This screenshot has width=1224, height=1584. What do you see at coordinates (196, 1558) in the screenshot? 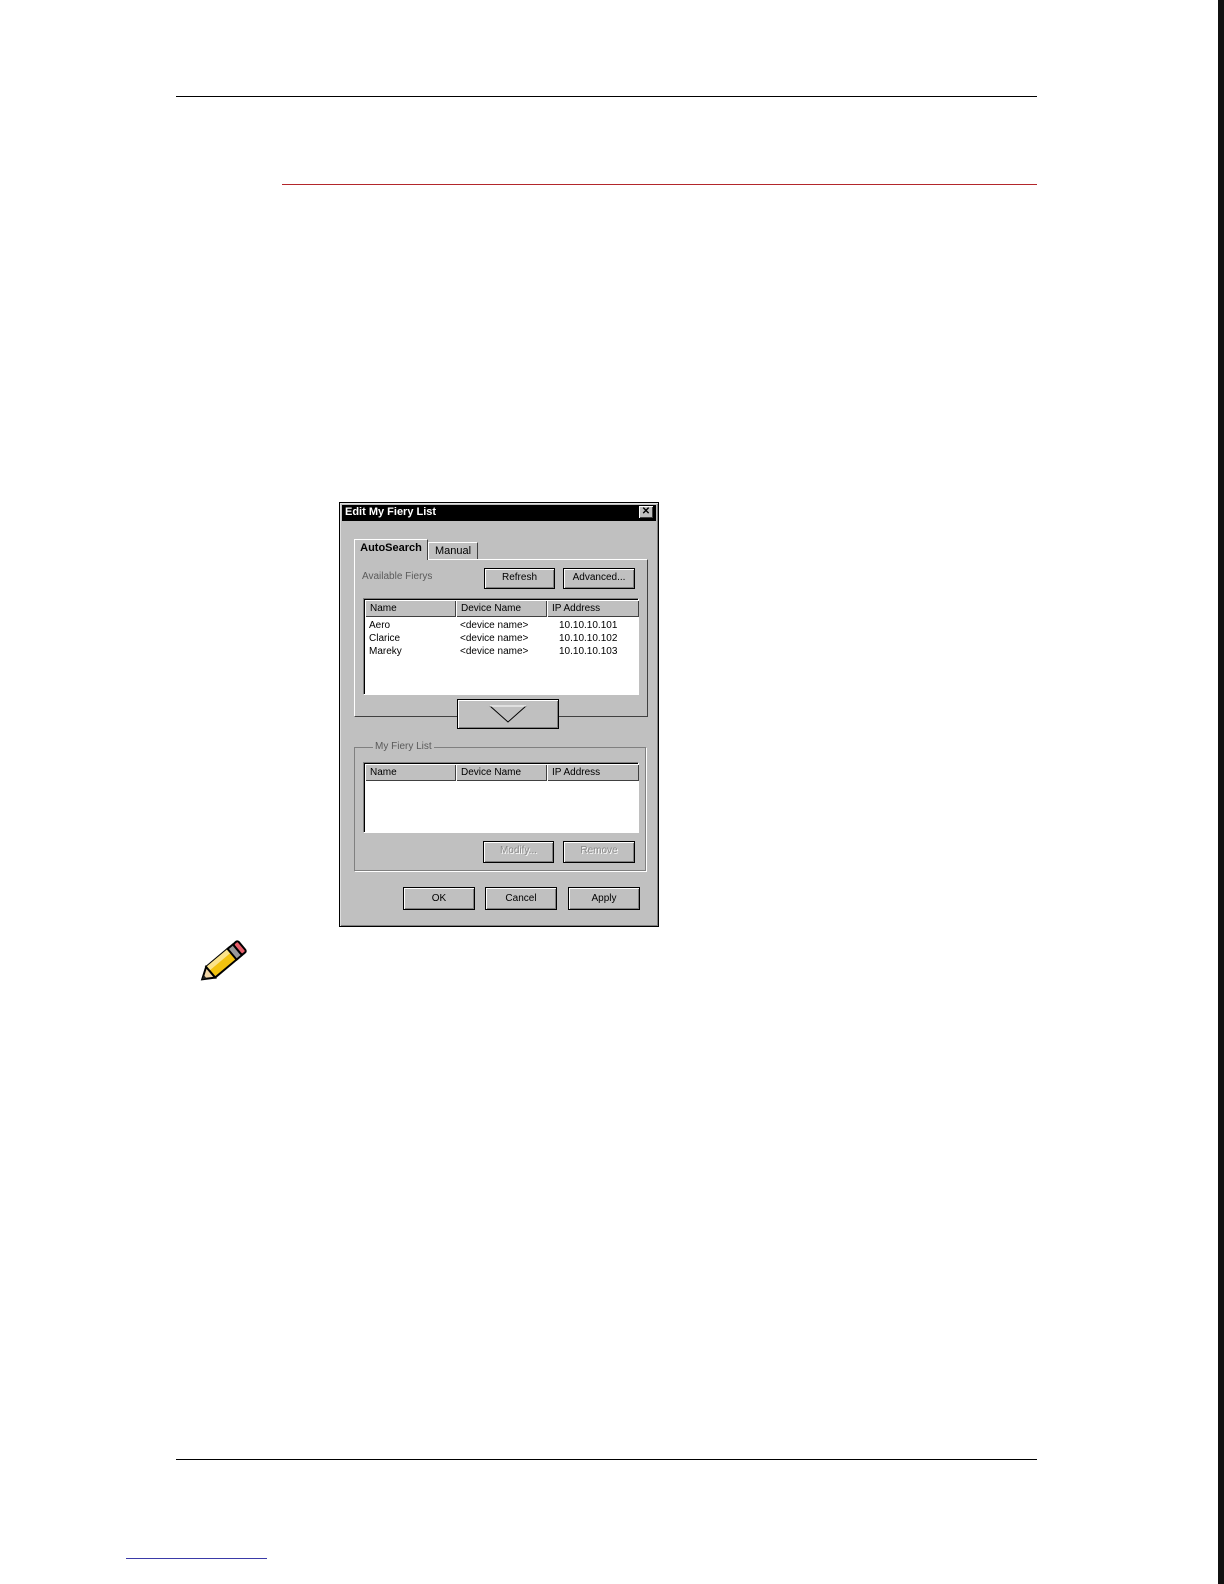
I see `footer-link-underline` at bounding box center [196, 1558].